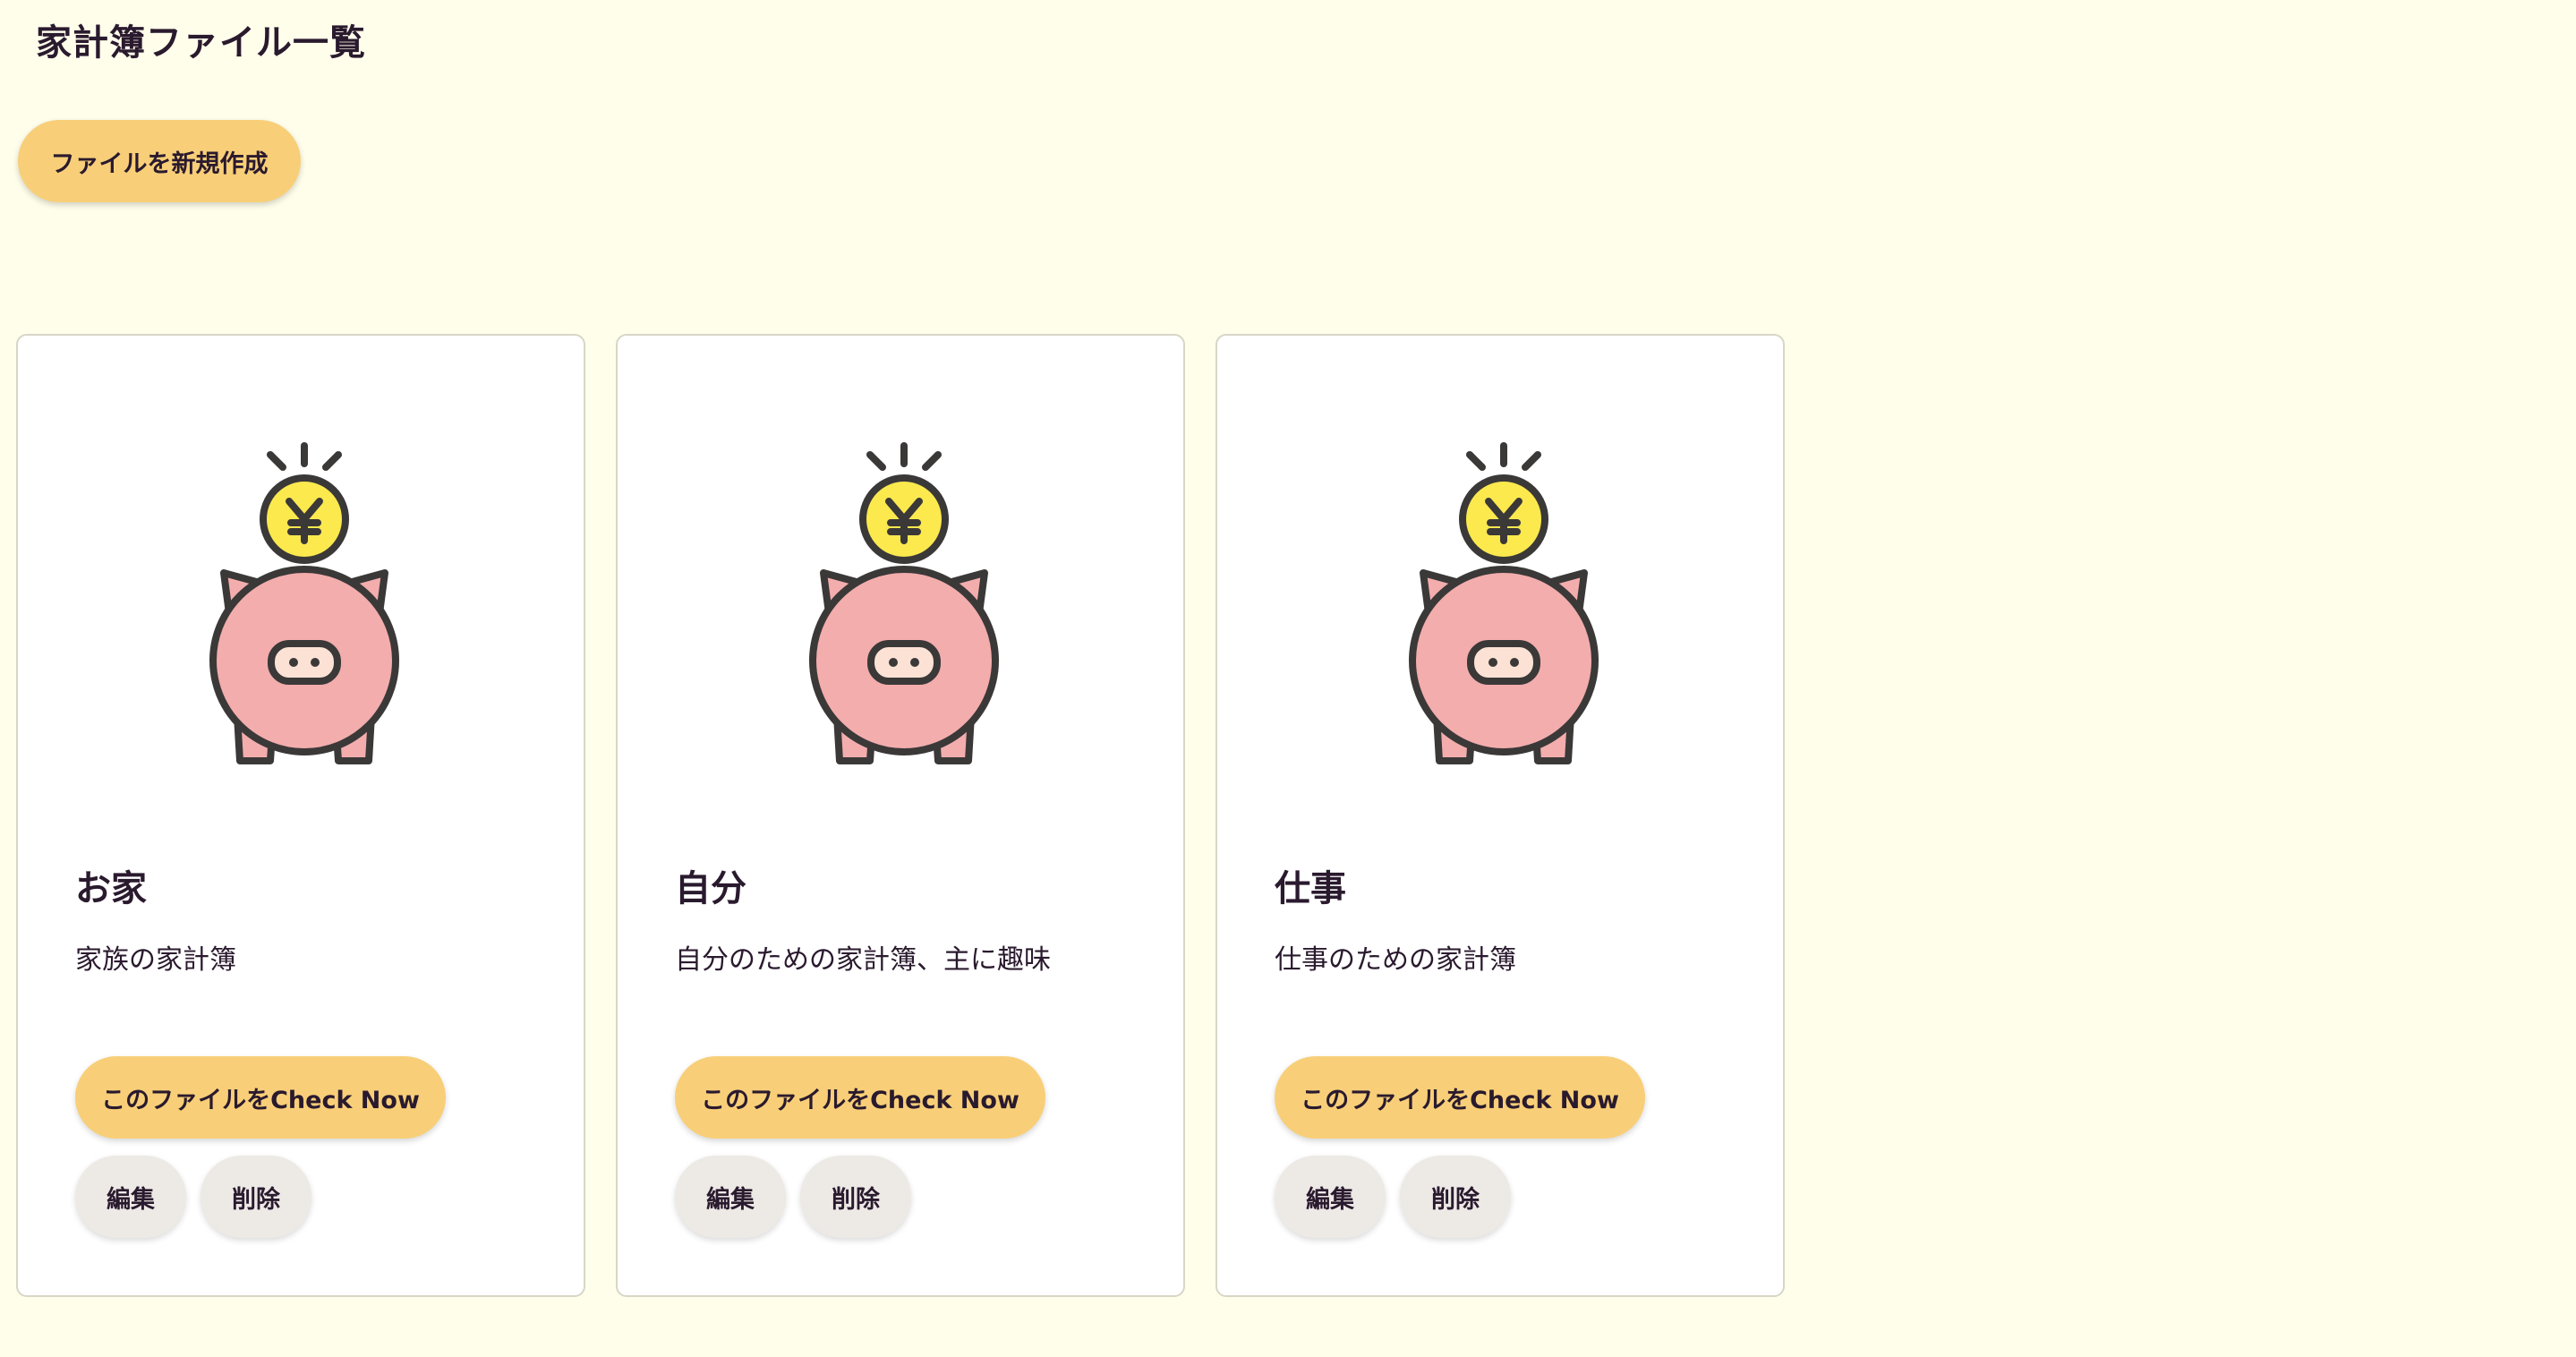 The image size is (2576, 1357). Describe the element at coordinates (1395, 960) in the screenshot. I see `card-description: 仕事のための家計簿` at that location.